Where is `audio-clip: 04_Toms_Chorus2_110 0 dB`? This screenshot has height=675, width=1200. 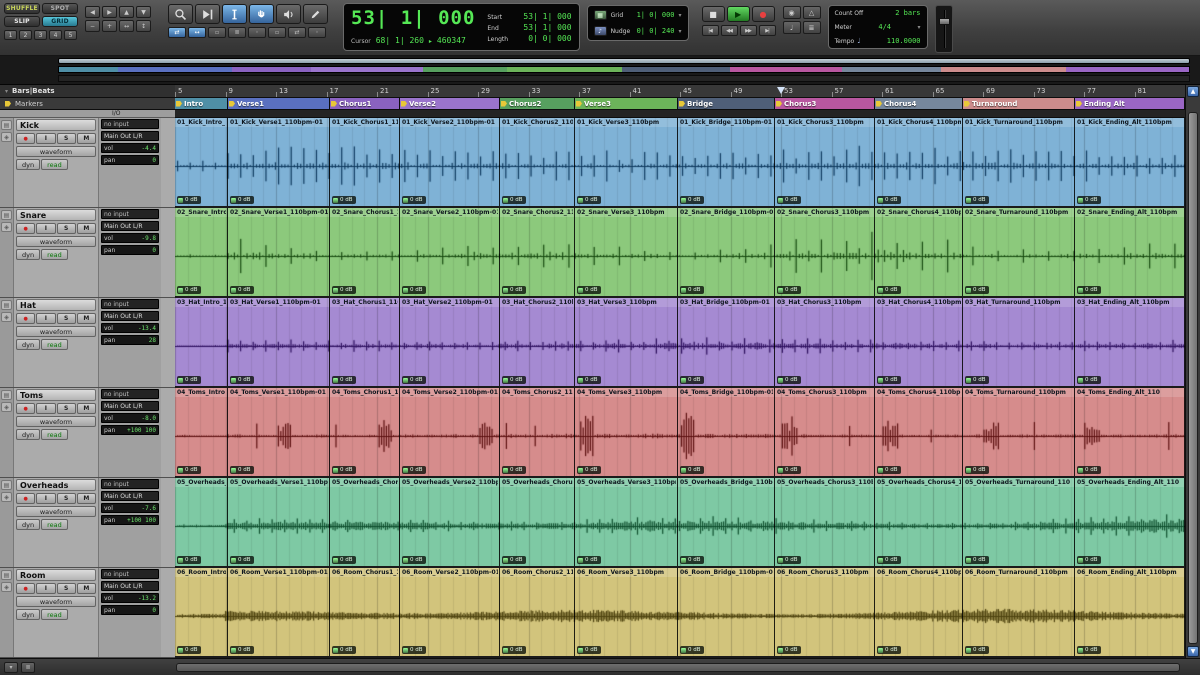 audio-clip: 04_Toms_Chorus2_110 0 dB is located at coordinates (537, 432).